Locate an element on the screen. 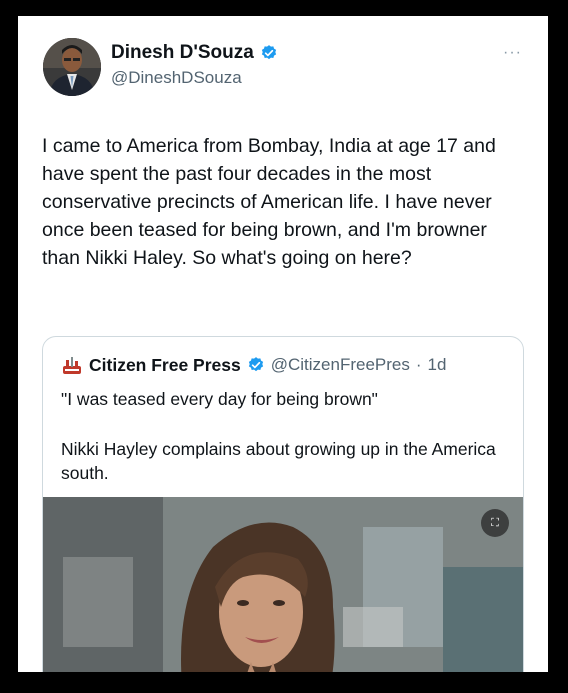 This screenshot has width=568, height=693. author-name-row: Dinesh D'Souza is located at coordinates (194, 53).